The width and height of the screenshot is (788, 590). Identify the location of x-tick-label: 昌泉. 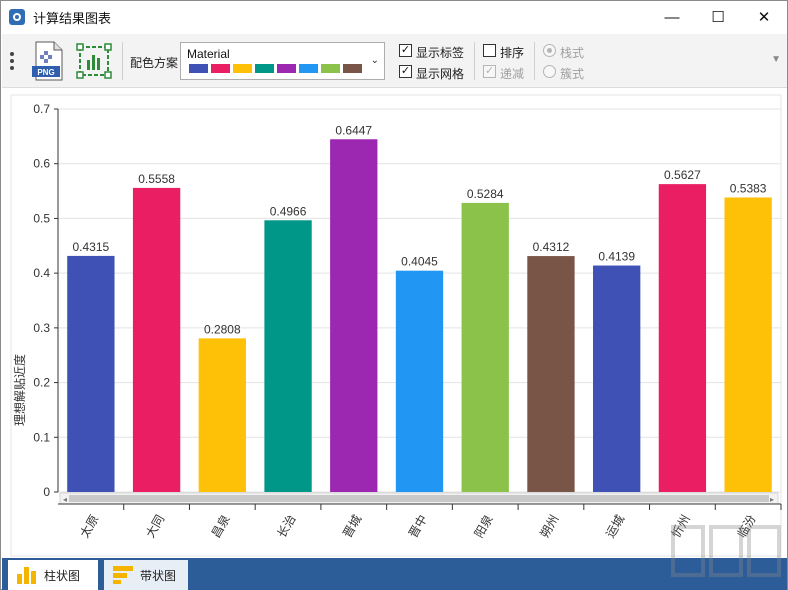
(221, 527).